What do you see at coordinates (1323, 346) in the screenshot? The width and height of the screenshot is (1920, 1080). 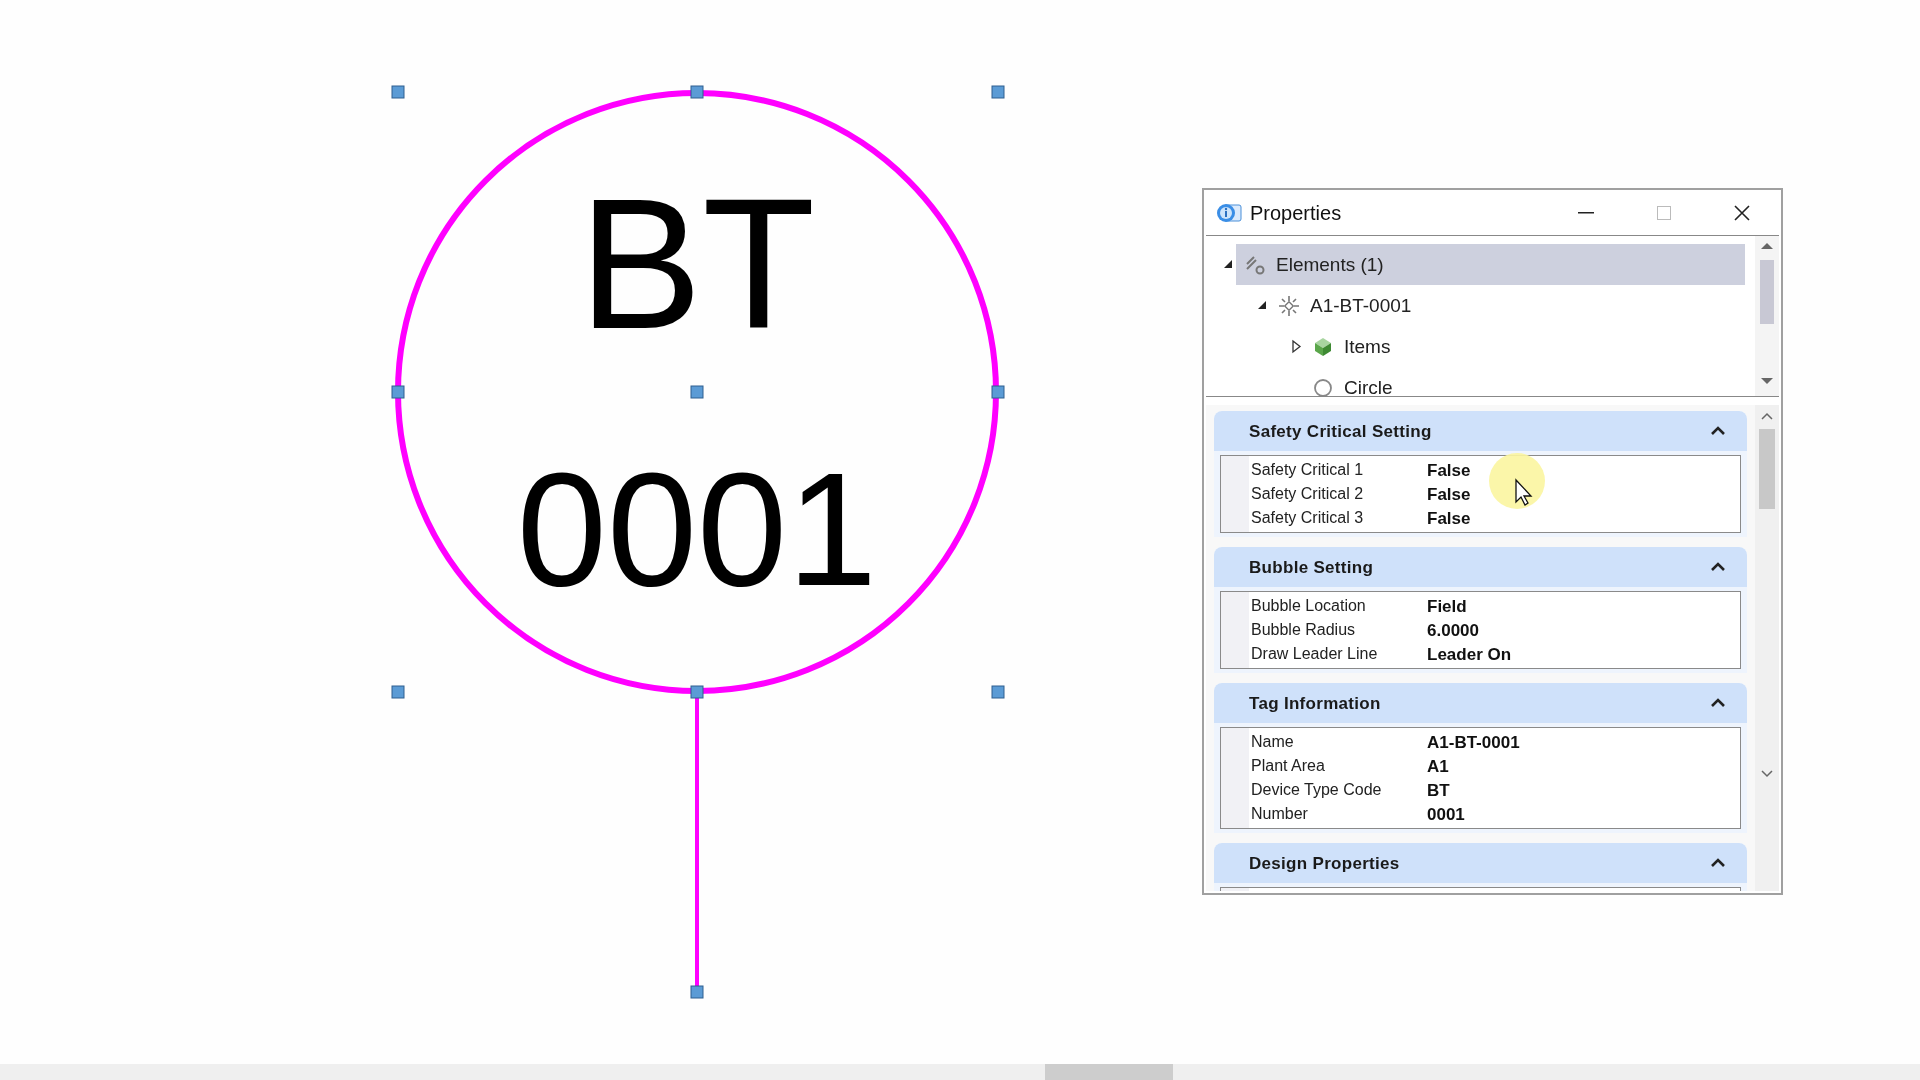 I see `cube-icon` at bounding box center [1323, 346].